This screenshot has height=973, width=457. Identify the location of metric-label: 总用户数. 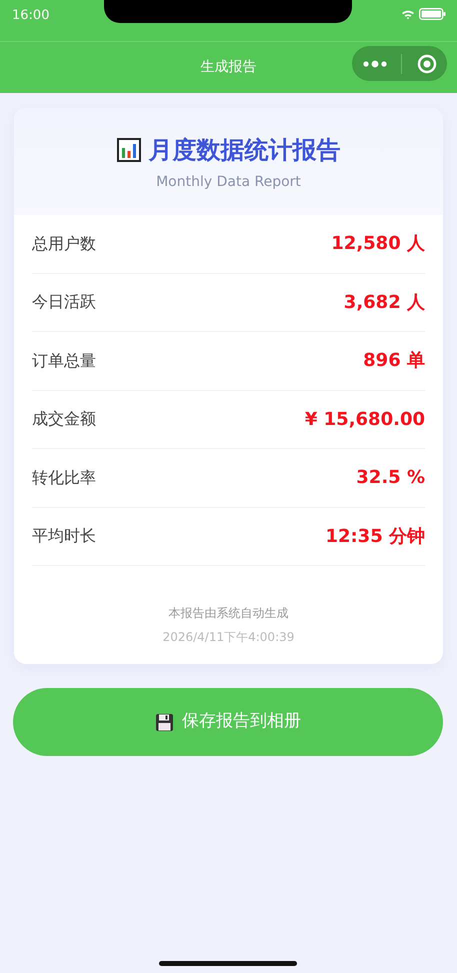
(64, 243).